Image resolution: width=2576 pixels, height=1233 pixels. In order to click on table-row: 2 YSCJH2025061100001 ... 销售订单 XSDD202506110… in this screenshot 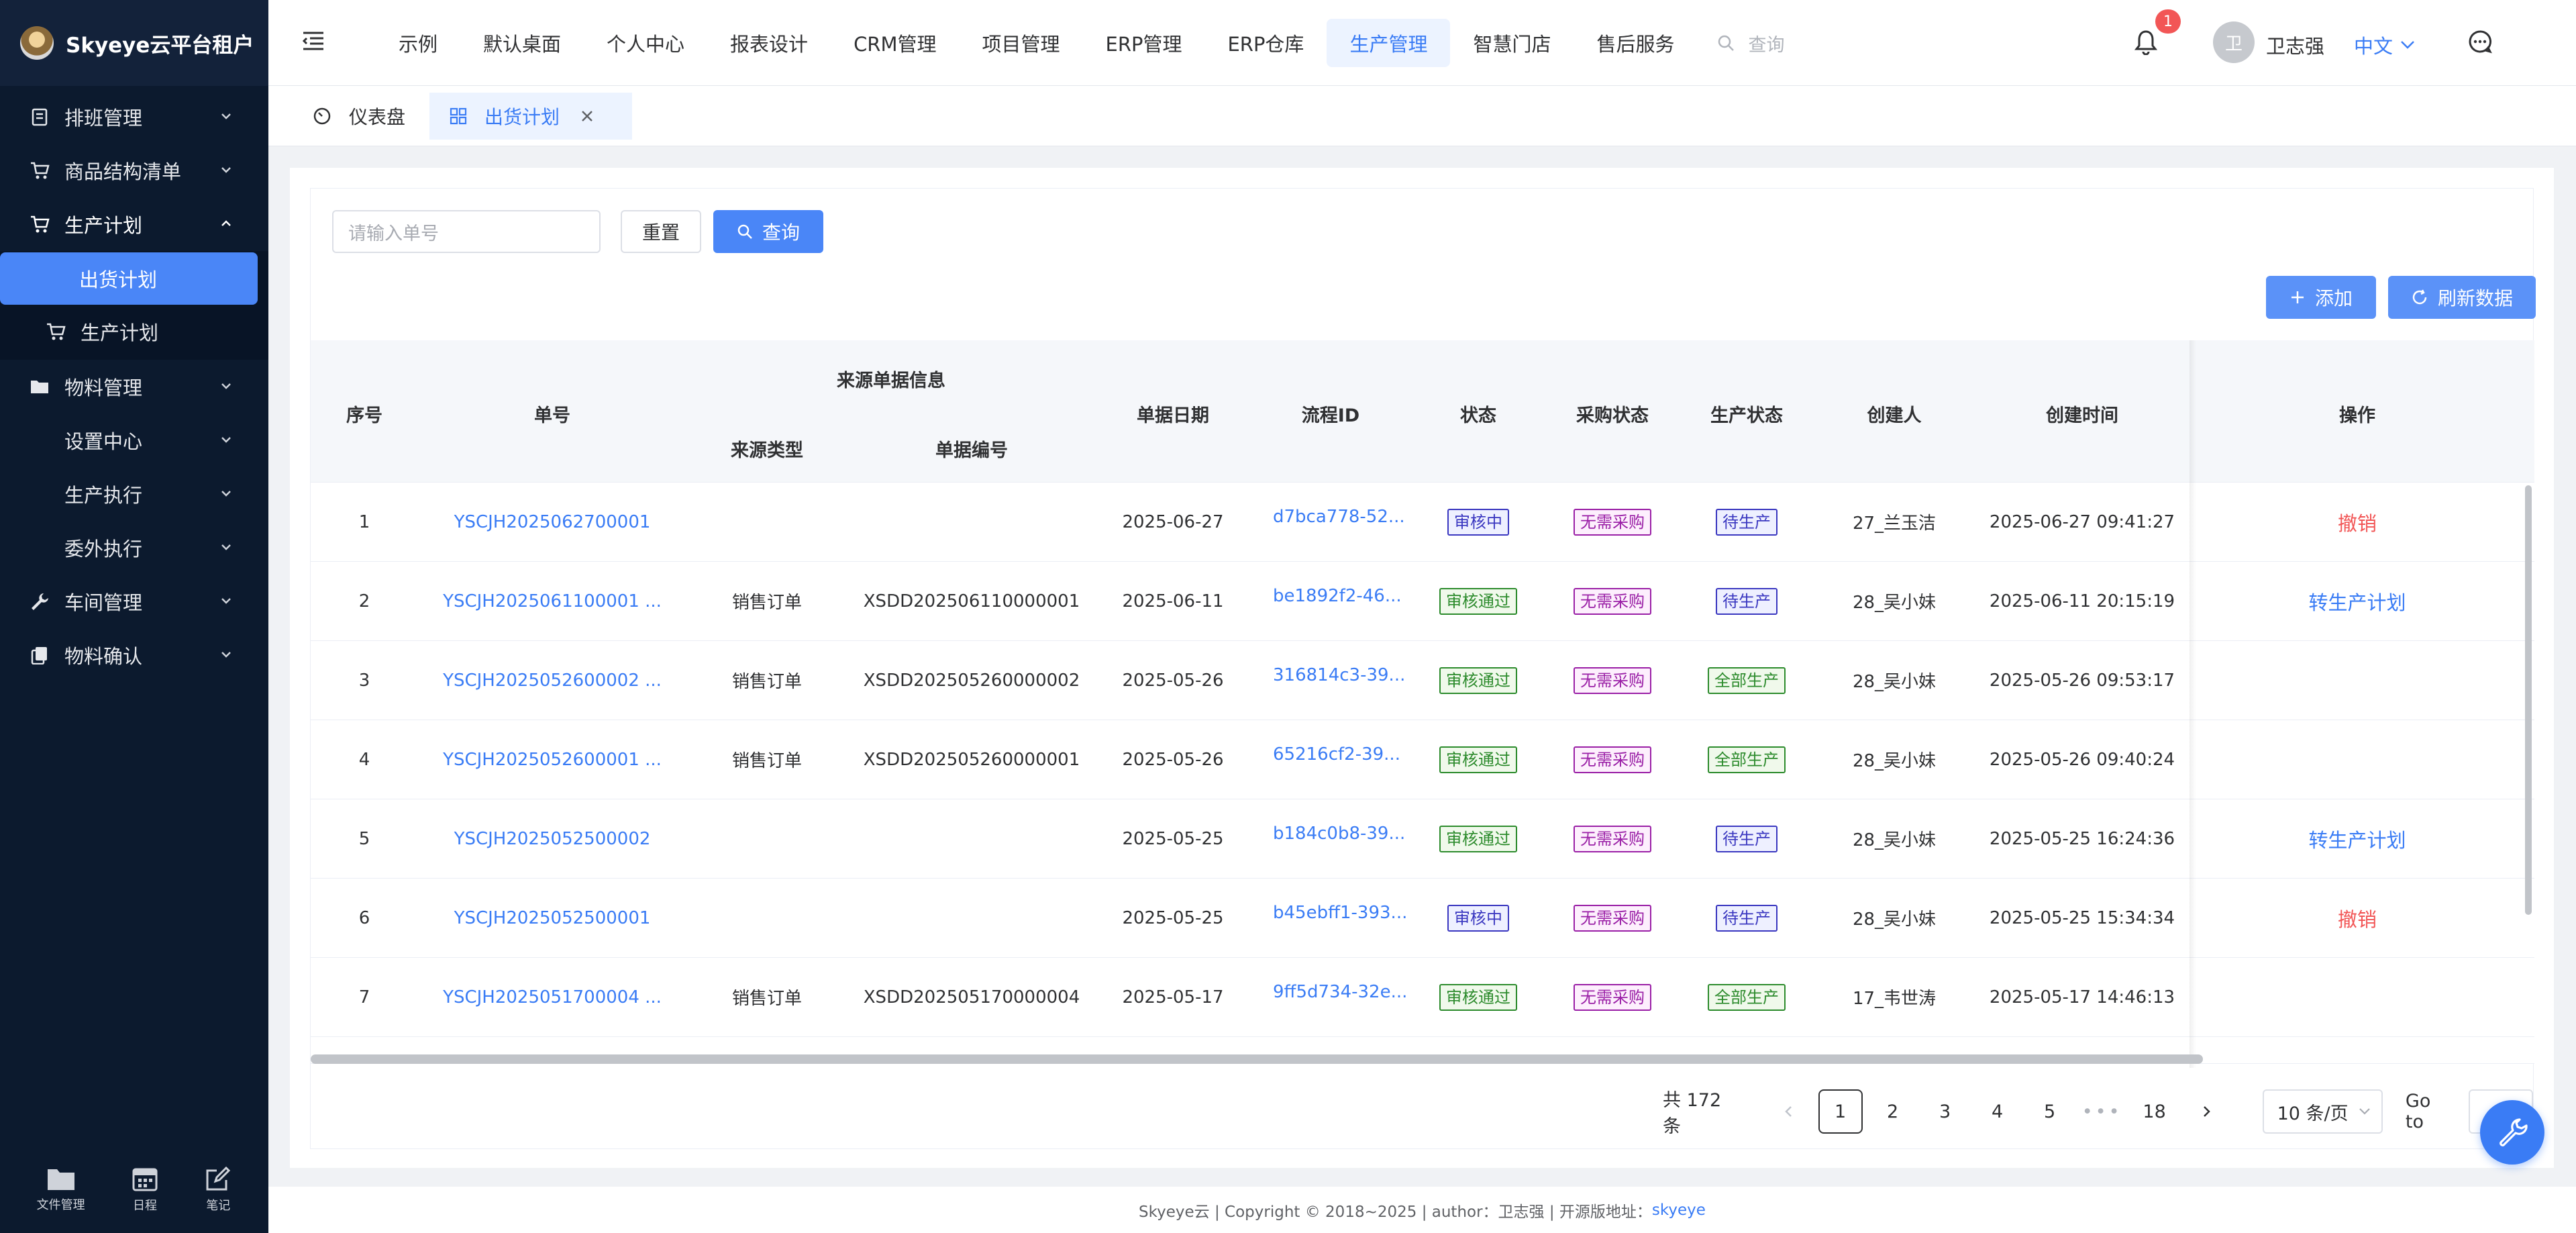, I will do `click(1422, 601)`.